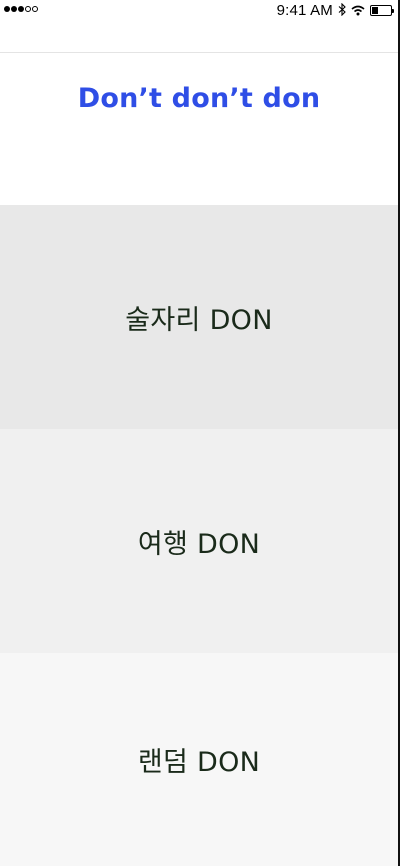 The image size is (402, 866). What do you see at coordinates (199, 320) in the screenshot?
I see `category-label: 술자리 DON` at bounding box center [199, 320].